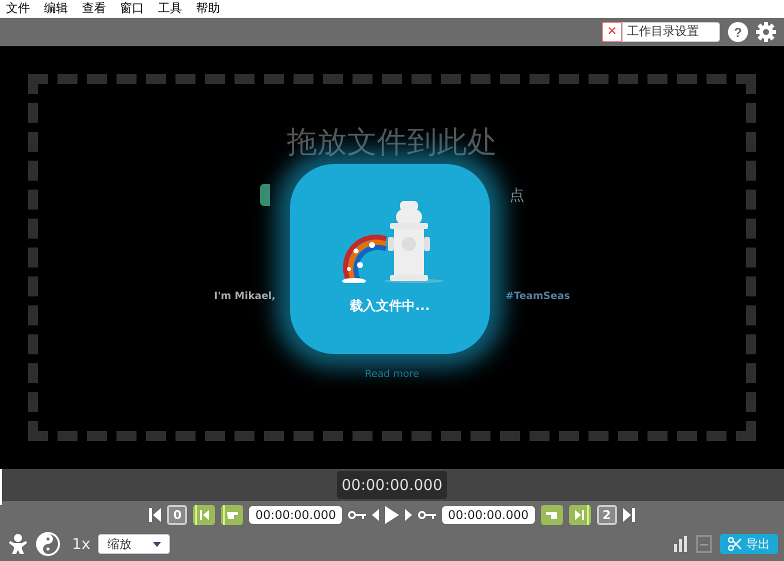 This screenshot has width=784, height=561. What do you see at coordinates (738, 32) in the screenshot?
I see `help-icon: ?` at bounding box center [738, 32].